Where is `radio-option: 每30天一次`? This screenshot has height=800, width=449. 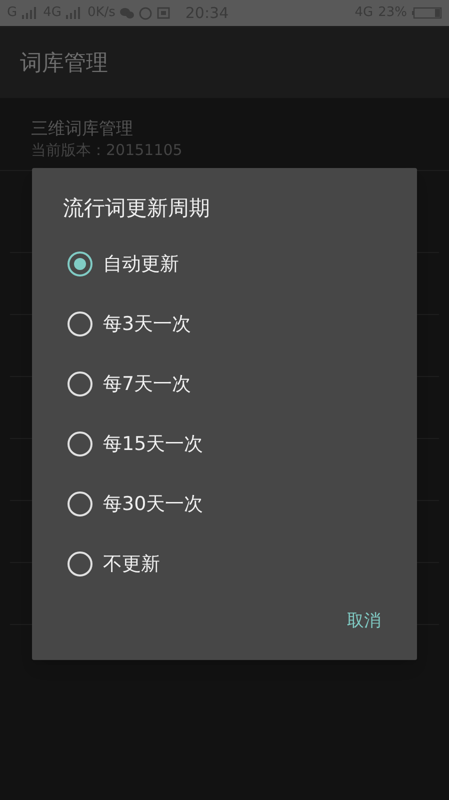
radio-option: 每30天一次 is located at coordinates (224, 504).